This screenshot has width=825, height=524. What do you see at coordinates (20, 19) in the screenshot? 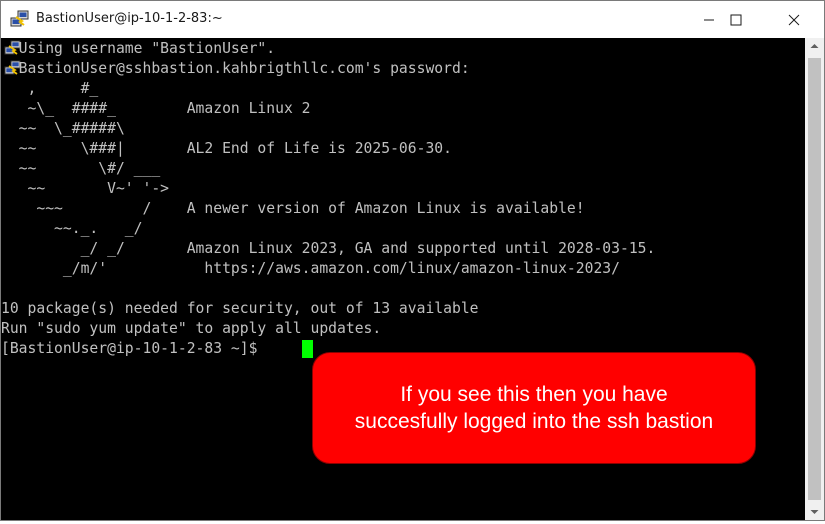
I see `putty-icon` at bounding box center [20, 19].